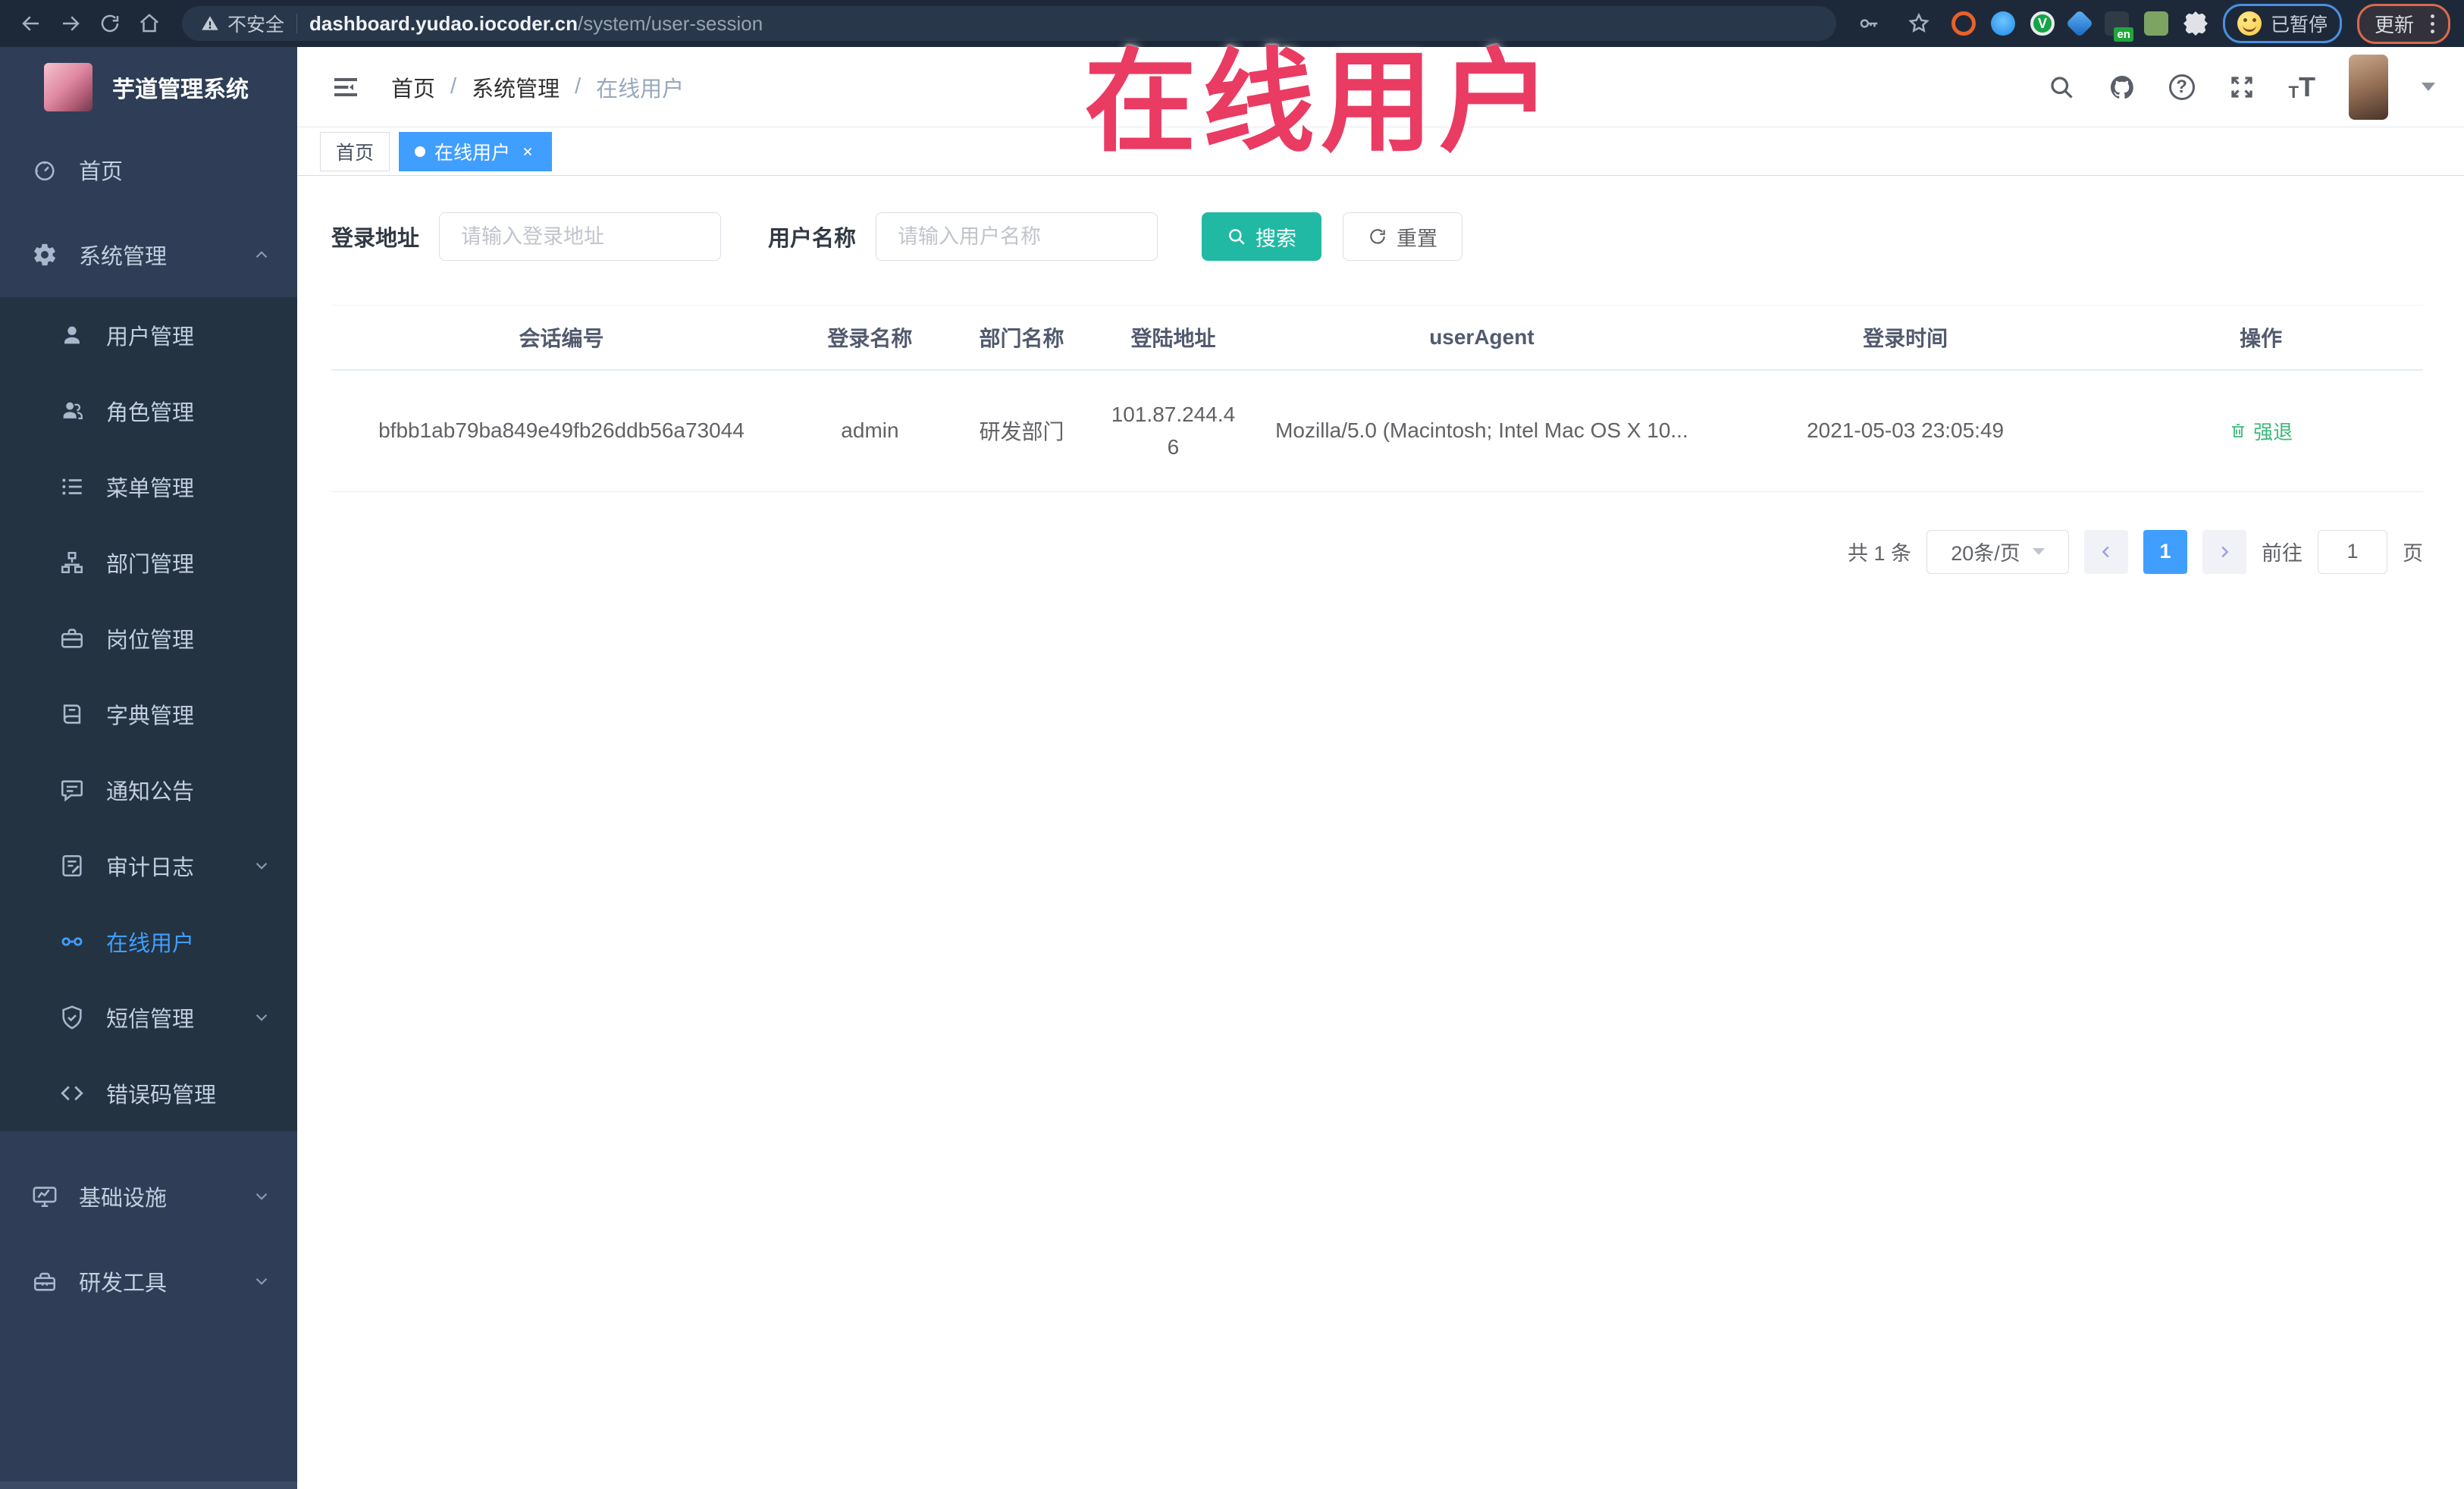 The height and width of the screenshot is (1489, 2464). Describe the element at coordinates (148, 170) in the screenshot. I see `sidebar-item-home: 首页` at that location.